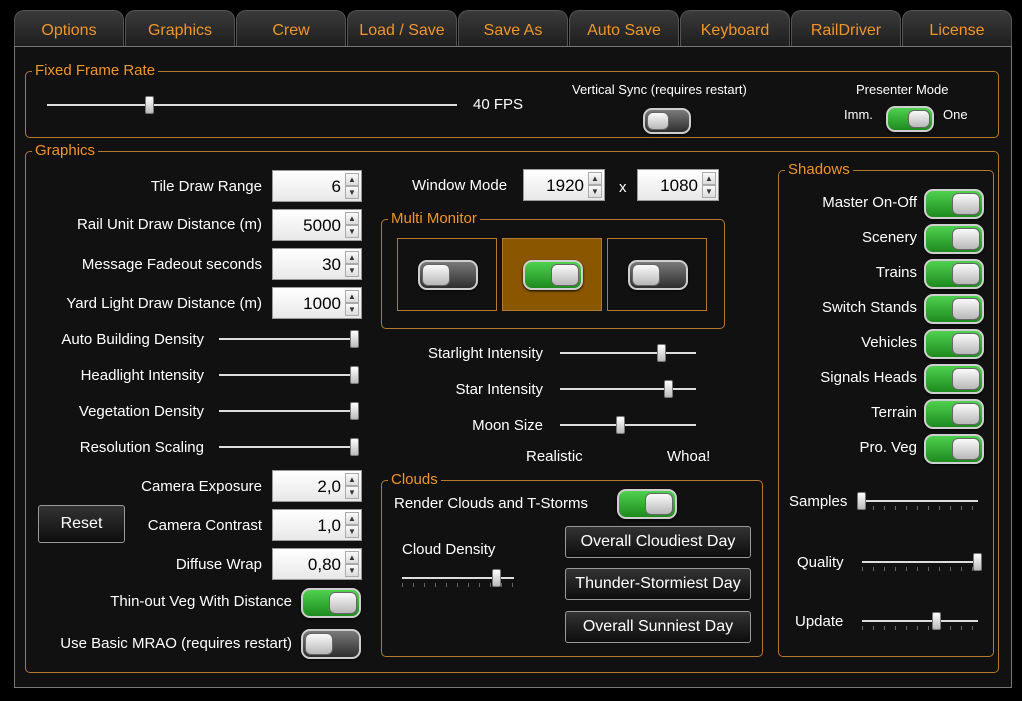 This screenshot has height=701, width=1022. I want to click on shadow-master-toggle, so click(954, 204).